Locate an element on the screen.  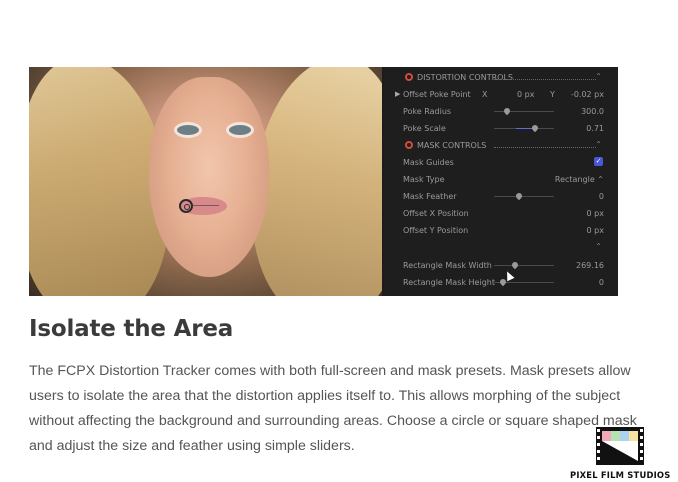
mask-guides-checkbox: ✓ is located at coordinates (598, 161).